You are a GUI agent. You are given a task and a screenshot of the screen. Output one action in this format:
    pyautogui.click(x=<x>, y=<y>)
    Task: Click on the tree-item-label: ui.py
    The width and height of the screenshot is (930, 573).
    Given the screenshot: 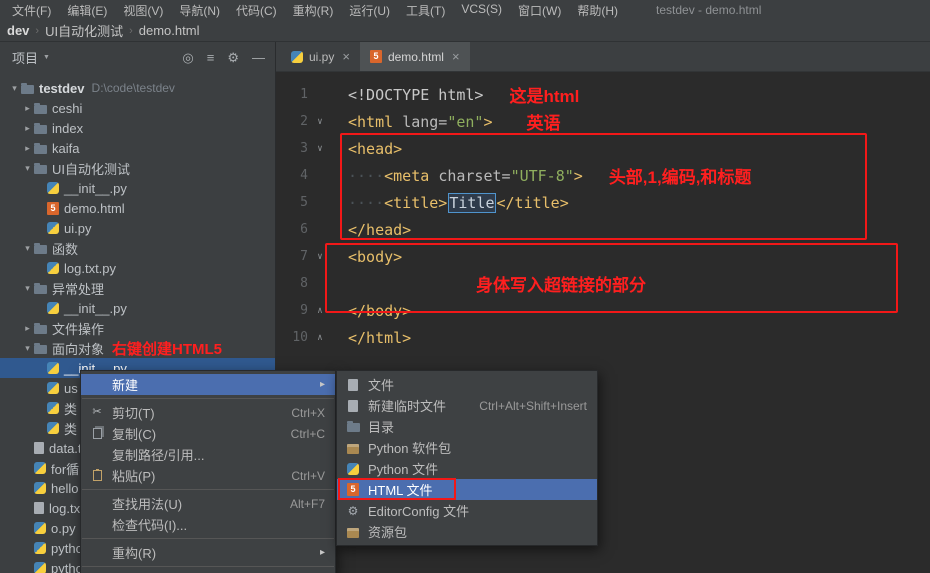 What is the action you would take?
    pyautogui.click(x=78, y=228)
    